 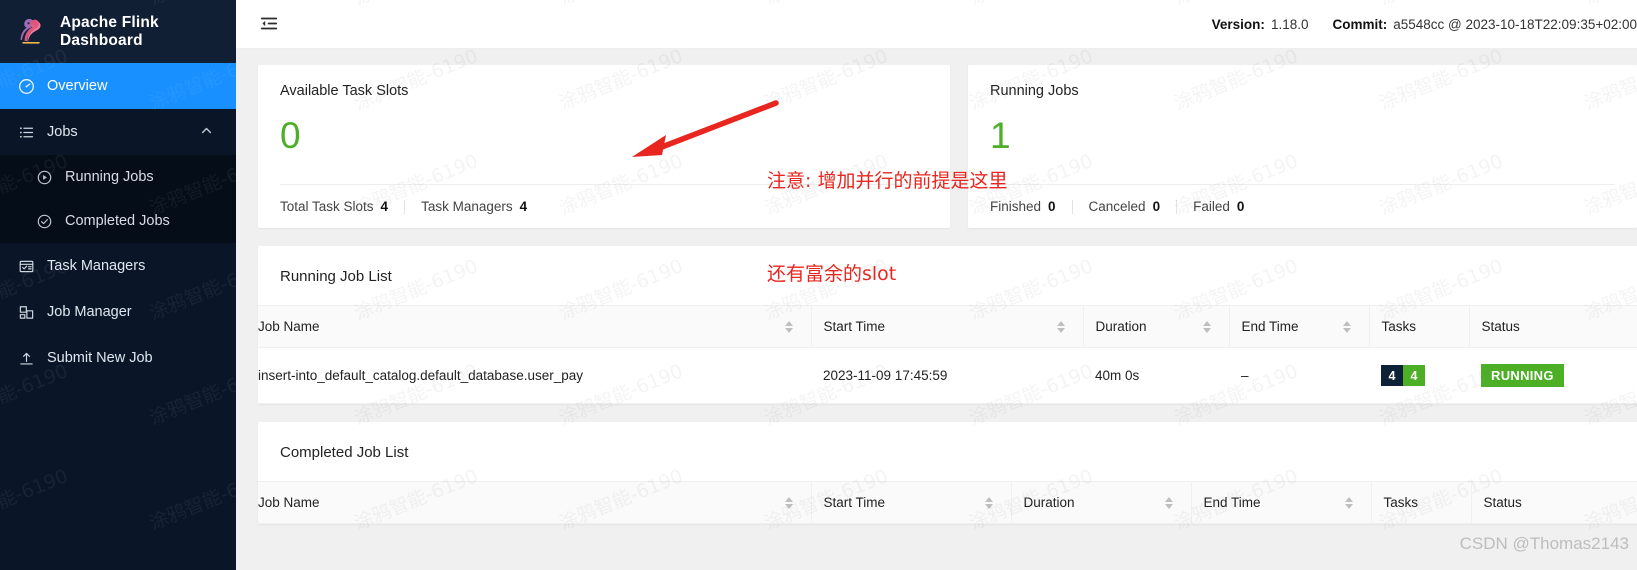 I want to click on card-title: Available Task Slots, so click(x=344, y=91).